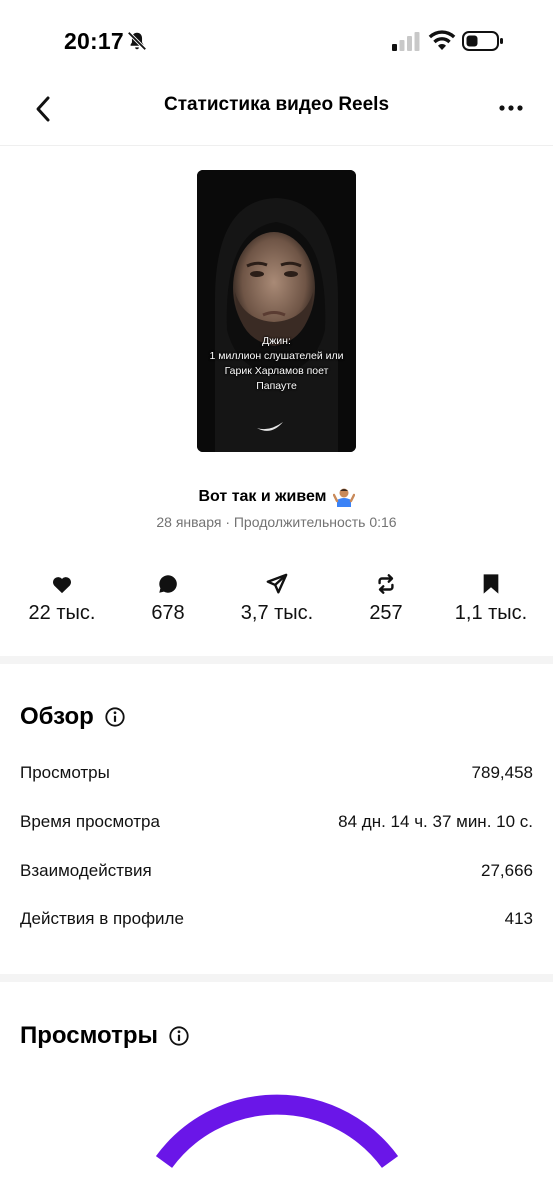 Image resolution: width=553 pixels, height=1200 pixels. I want to click on views-donut-arc, so click(277, 1131).